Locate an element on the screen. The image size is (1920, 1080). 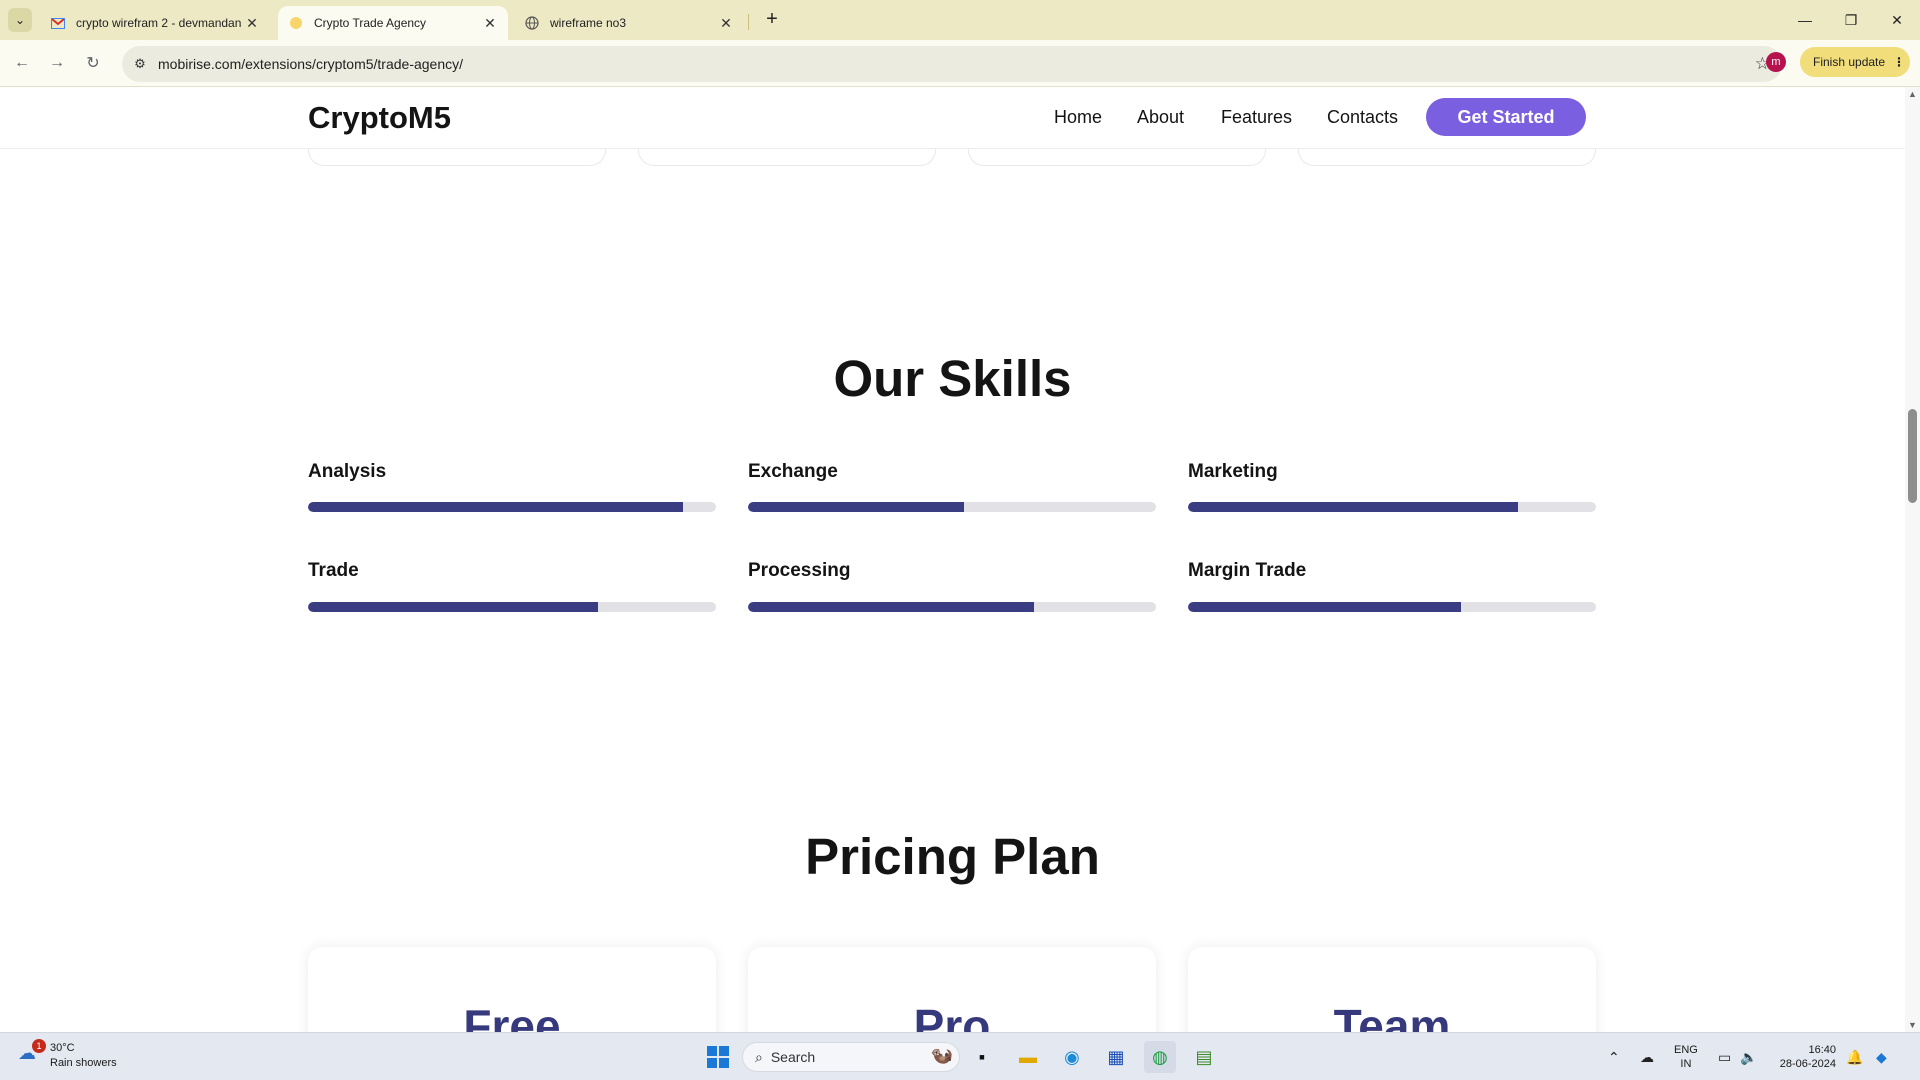
volume-icon: 🔈 is located at coordinates (1748, 1056).